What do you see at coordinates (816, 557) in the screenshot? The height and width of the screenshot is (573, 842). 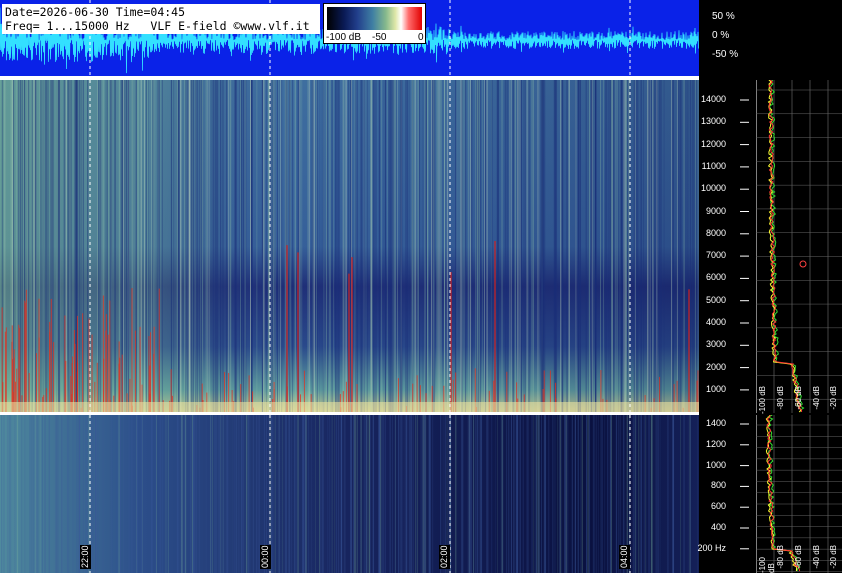 I see `db-label-lower-40: -40 dB` at bounding box center [816, 557].